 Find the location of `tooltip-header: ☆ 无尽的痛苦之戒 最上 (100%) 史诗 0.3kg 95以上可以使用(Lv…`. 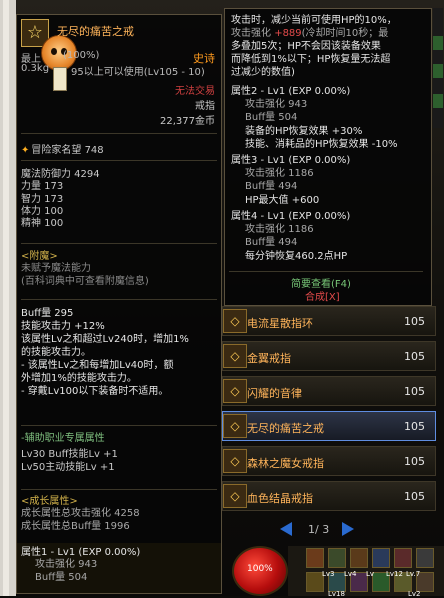

tooltip-header: ☆ 无尽的痛苦之戒 最上 (100%) 史诗 0.3kg 95以上可以使用(Lv… is located at coordinates (119, 74).